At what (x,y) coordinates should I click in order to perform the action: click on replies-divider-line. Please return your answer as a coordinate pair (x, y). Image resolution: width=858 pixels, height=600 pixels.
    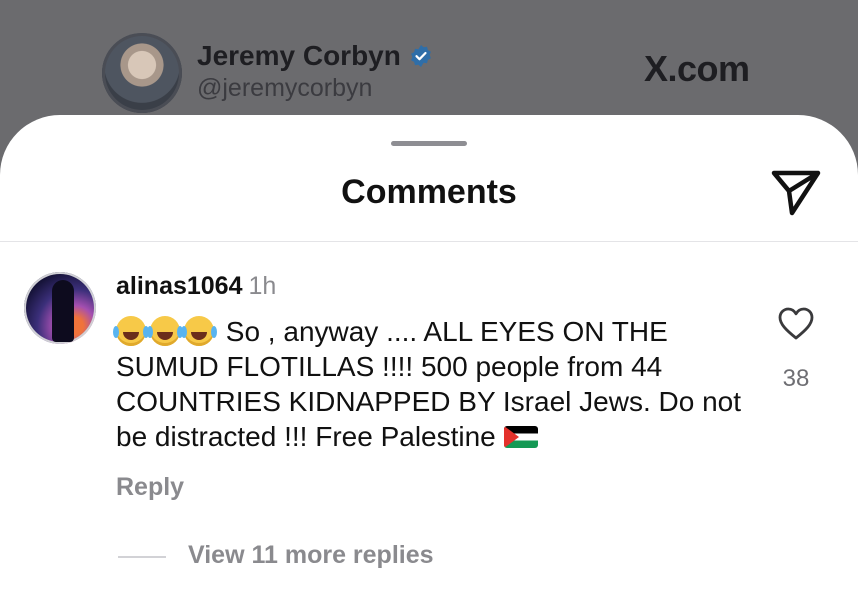
    Looking at the image, I should click on (142, 557).